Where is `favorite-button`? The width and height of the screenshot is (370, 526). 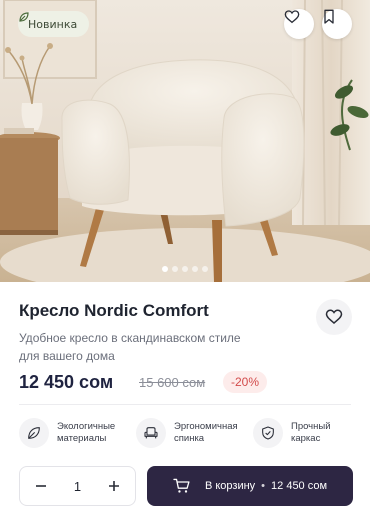
favorite-button is located at coordinates (334, 317).